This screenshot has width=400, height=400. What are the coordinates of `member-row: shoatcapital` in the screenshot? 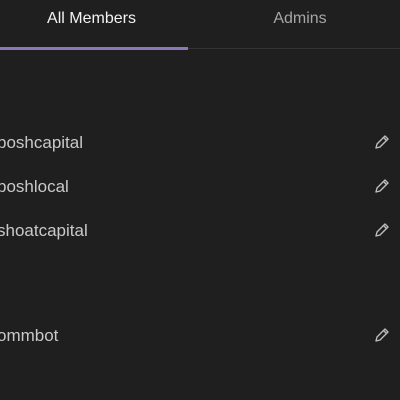 It's located at (200, 231).